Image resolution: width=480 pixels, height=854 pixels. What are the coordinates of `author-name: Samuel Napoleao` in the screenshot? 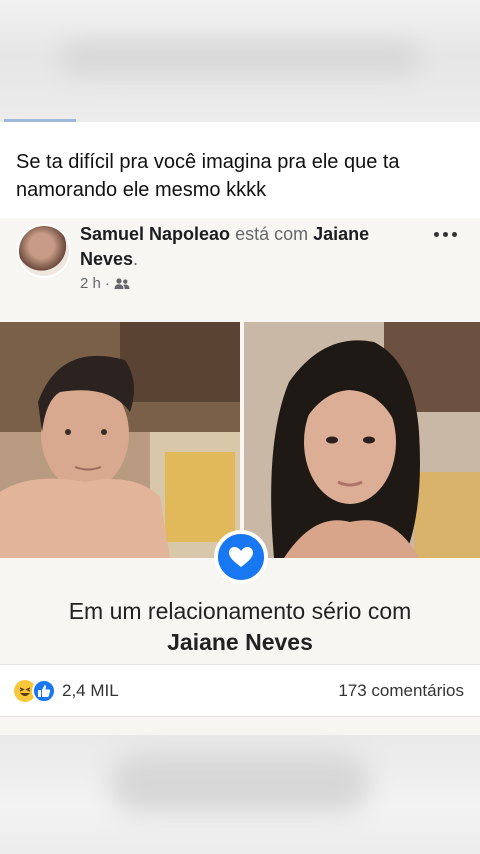 It's located at (155, 234).